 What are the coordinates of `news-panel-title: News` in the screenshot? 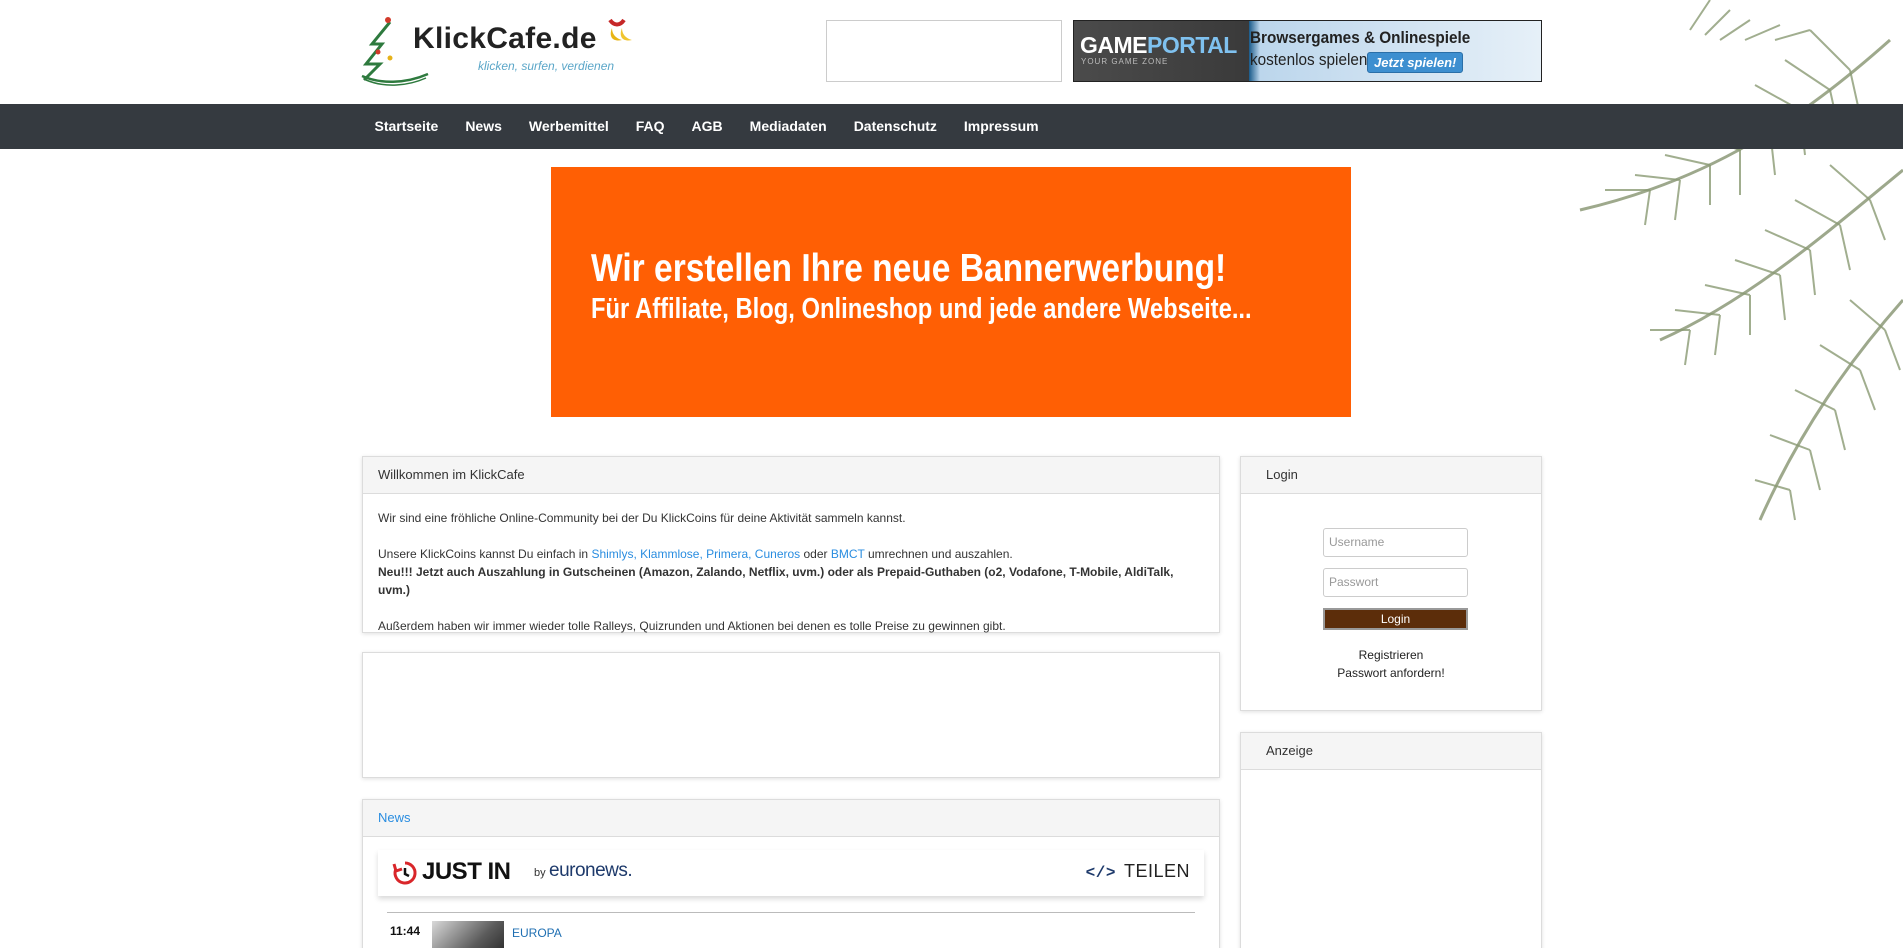 It's located at (791, 818).